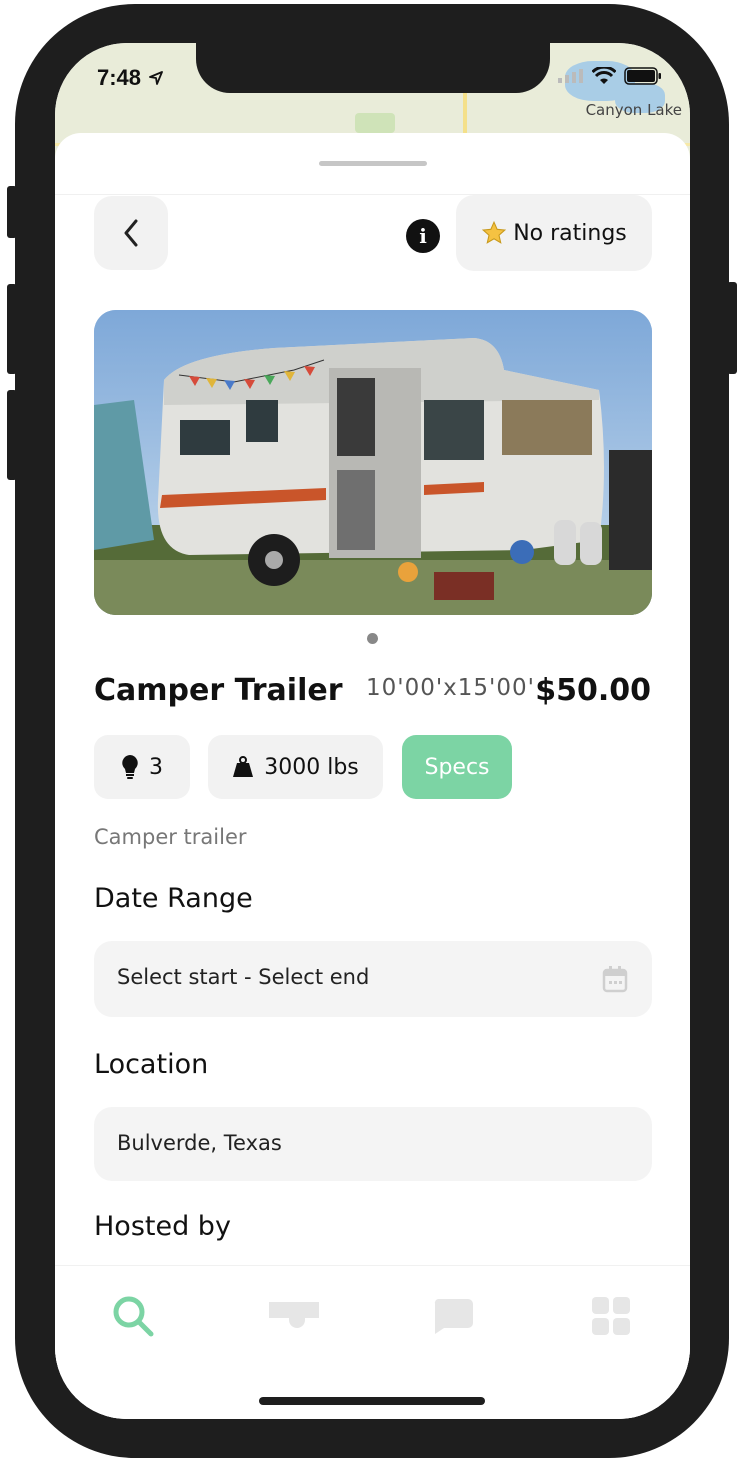  I want to click on weight-icon, so click(243, 766).